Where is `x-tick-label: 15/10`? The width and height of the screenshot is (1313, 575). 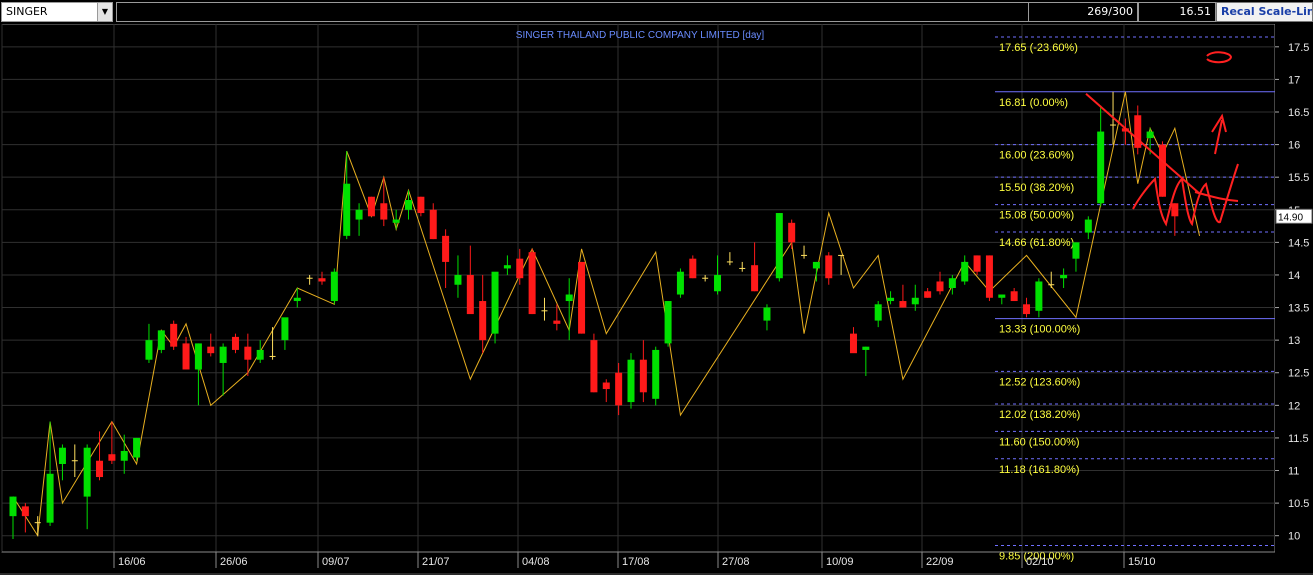 x-tick-label: 15/10 is located at coordinates (1142, 562).